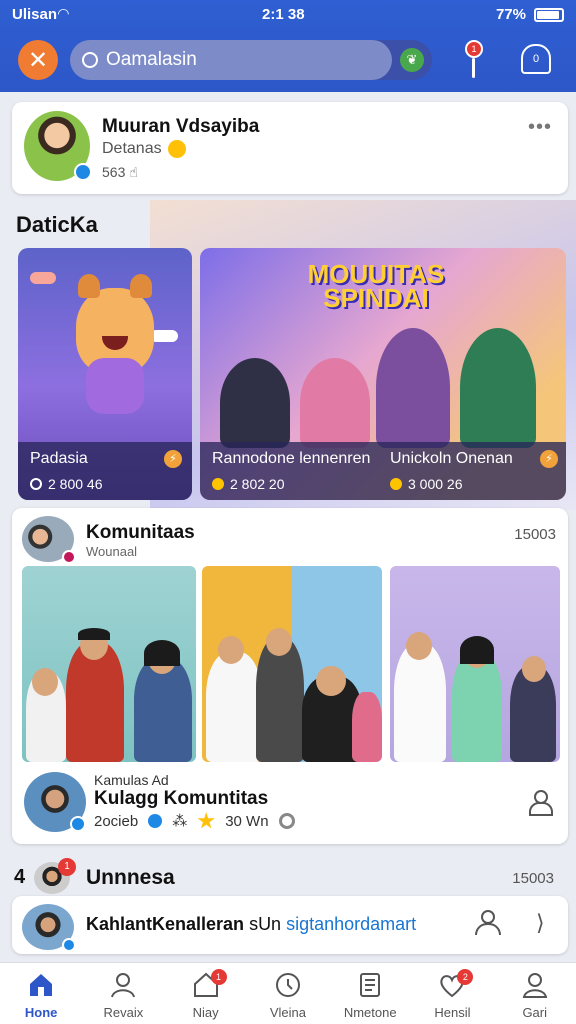  I want to click on search-bar: Oamalasin ❦, so click(251, 60).